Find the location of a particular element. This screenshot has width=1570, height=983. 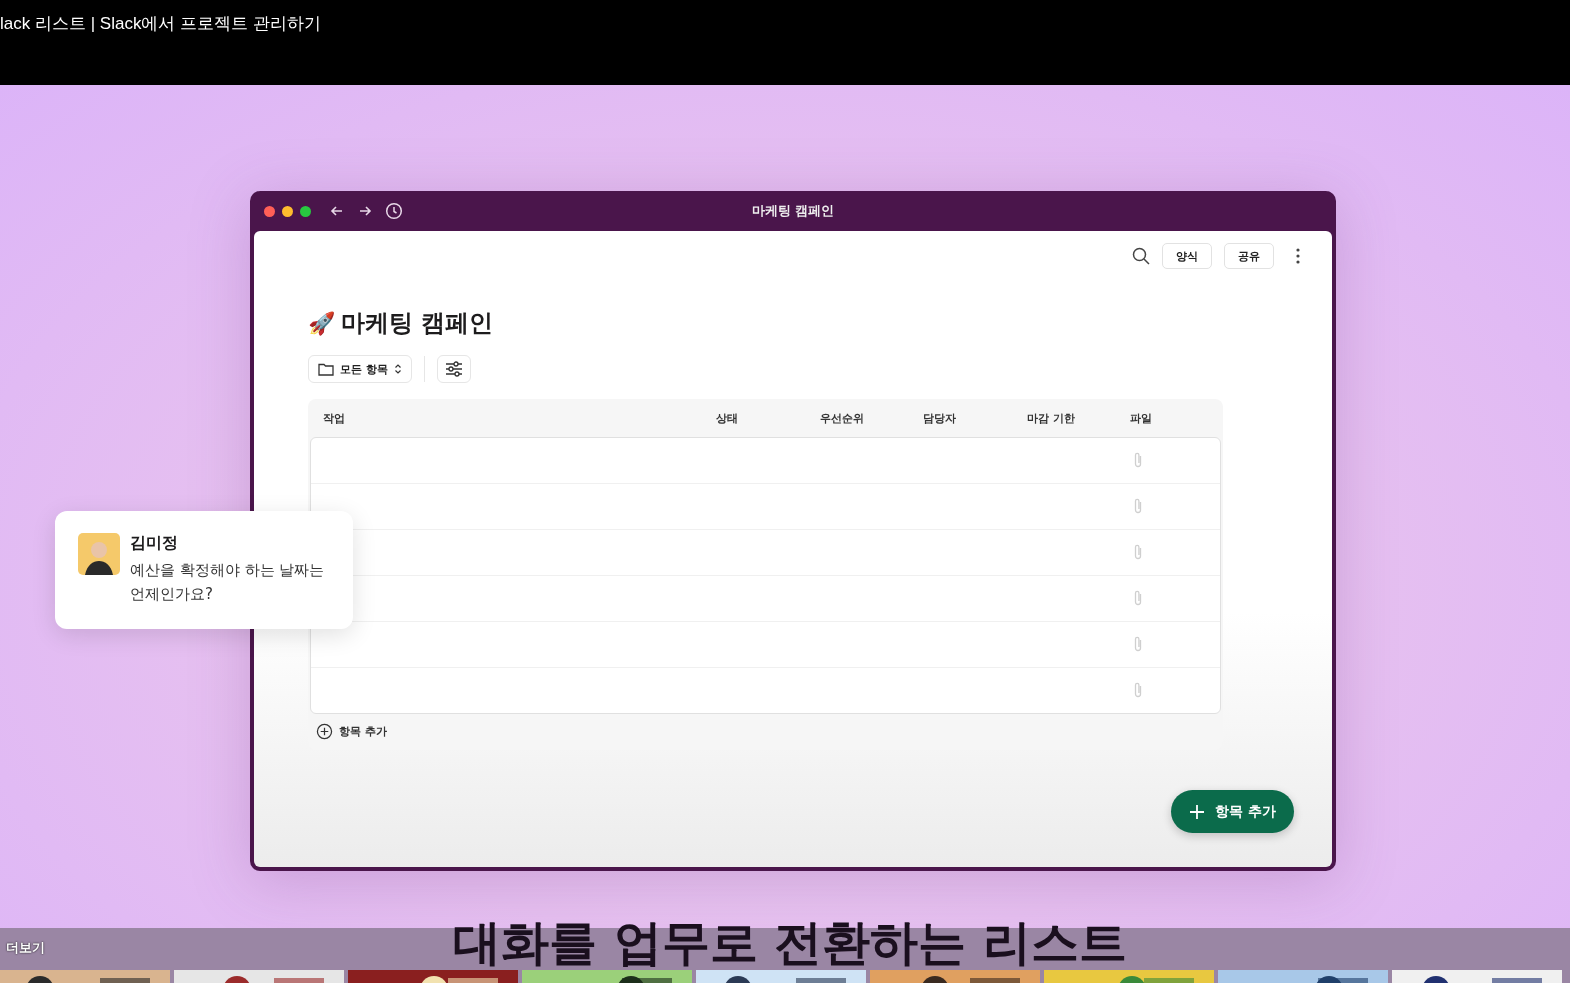

column-header: 상태 is located at coordinates (768, 418).